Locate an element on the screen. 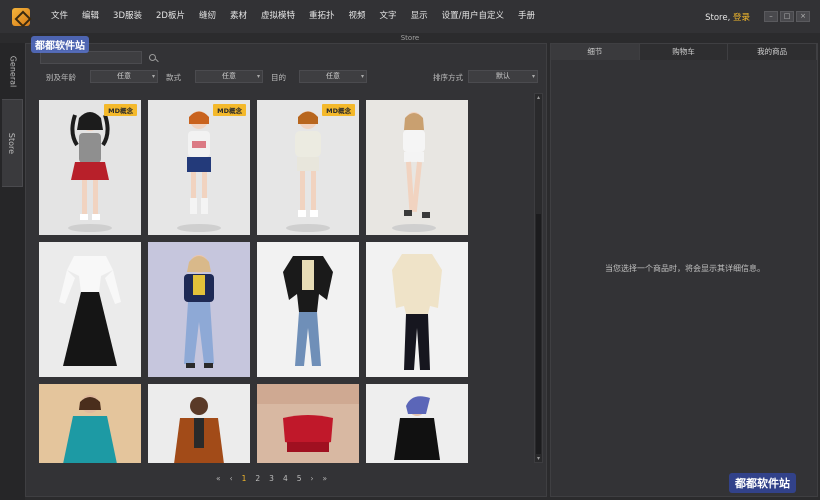  gender-age-value: 任意 is located at coordinates (124, 76).